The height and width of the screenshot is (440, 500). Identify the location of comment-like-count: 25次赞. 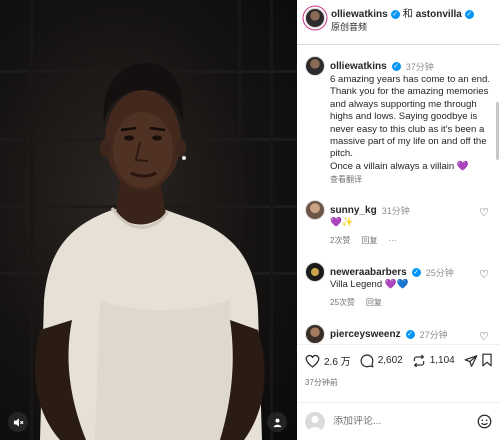
(342, 302).